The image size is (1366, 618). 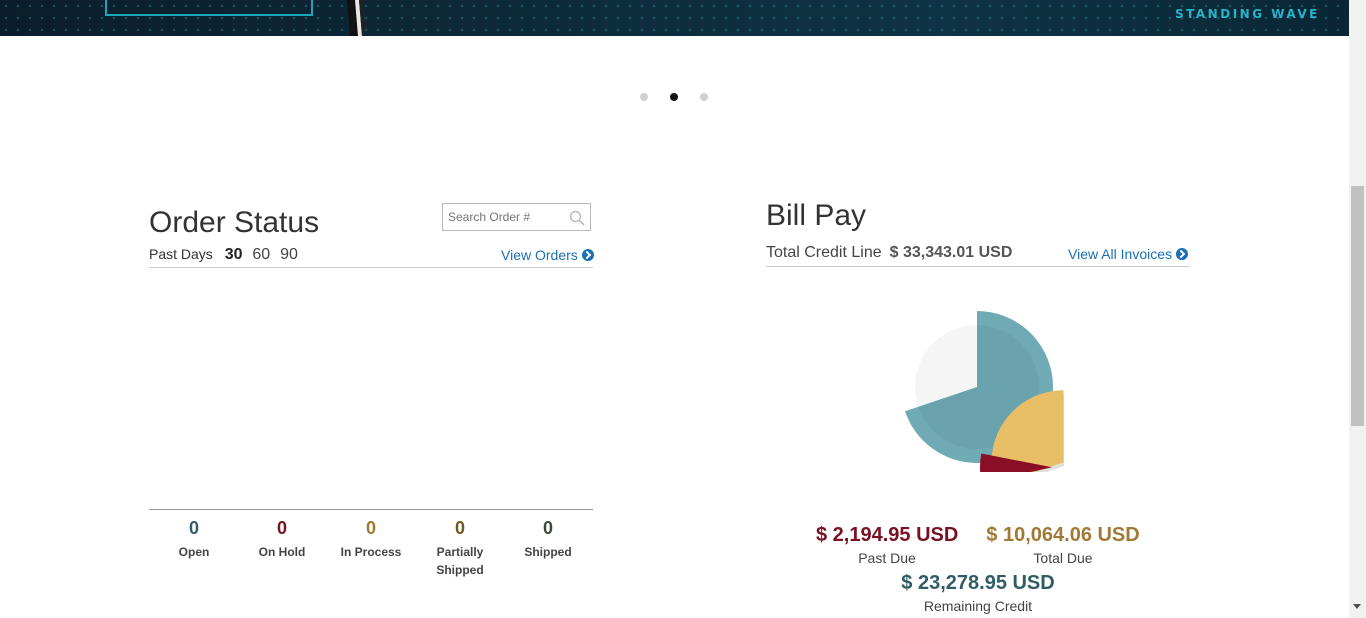 I want to click on past-due-amount: $ 2,194.95 USD, so click(x=887, y=535).